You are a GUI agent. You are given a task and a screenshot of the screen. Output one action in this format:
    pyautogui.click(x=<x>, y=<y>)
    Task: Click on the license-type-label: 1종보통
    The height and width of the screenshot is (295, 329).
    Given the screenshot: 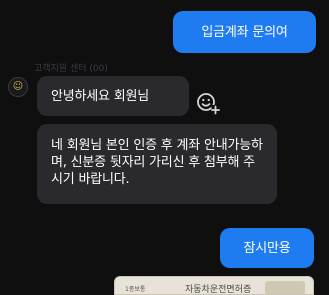 What is the action you would take?
    pyautogui.click(x=135, y=289)
    